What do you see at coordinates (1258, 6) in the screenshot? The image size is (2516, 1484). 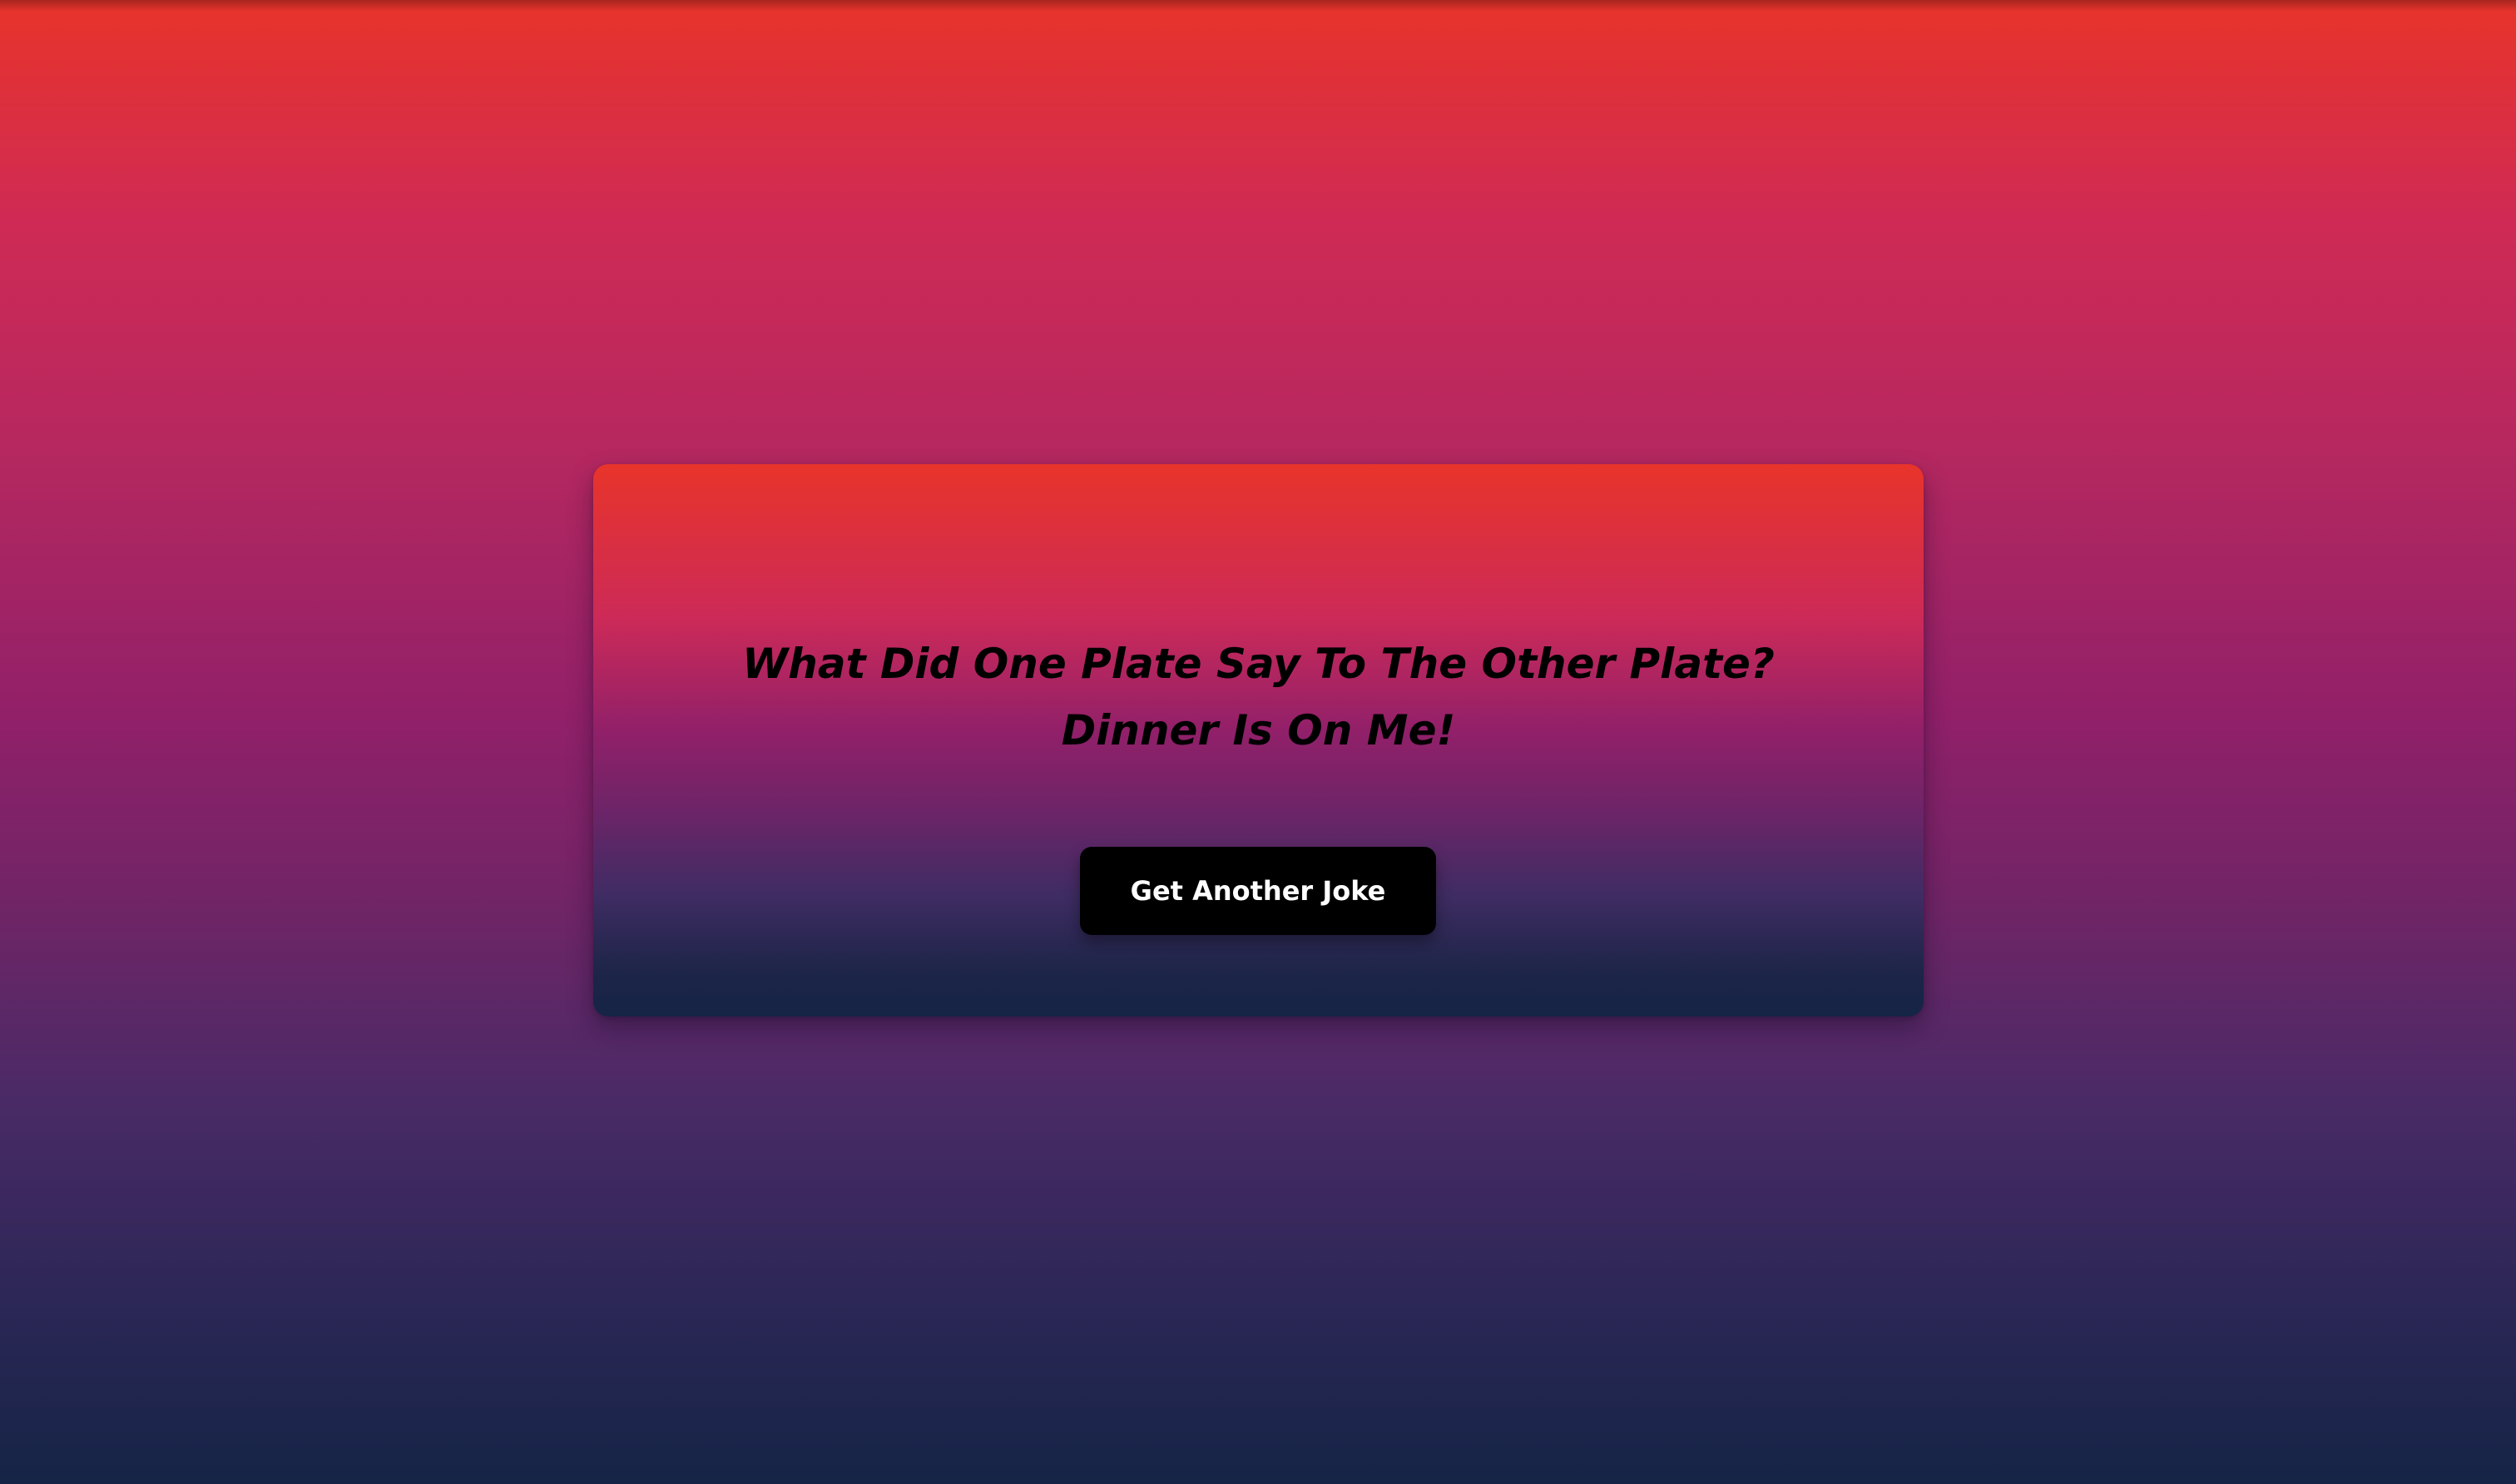 I see `top-edge-shadow` at bounding box center [1258, 6].